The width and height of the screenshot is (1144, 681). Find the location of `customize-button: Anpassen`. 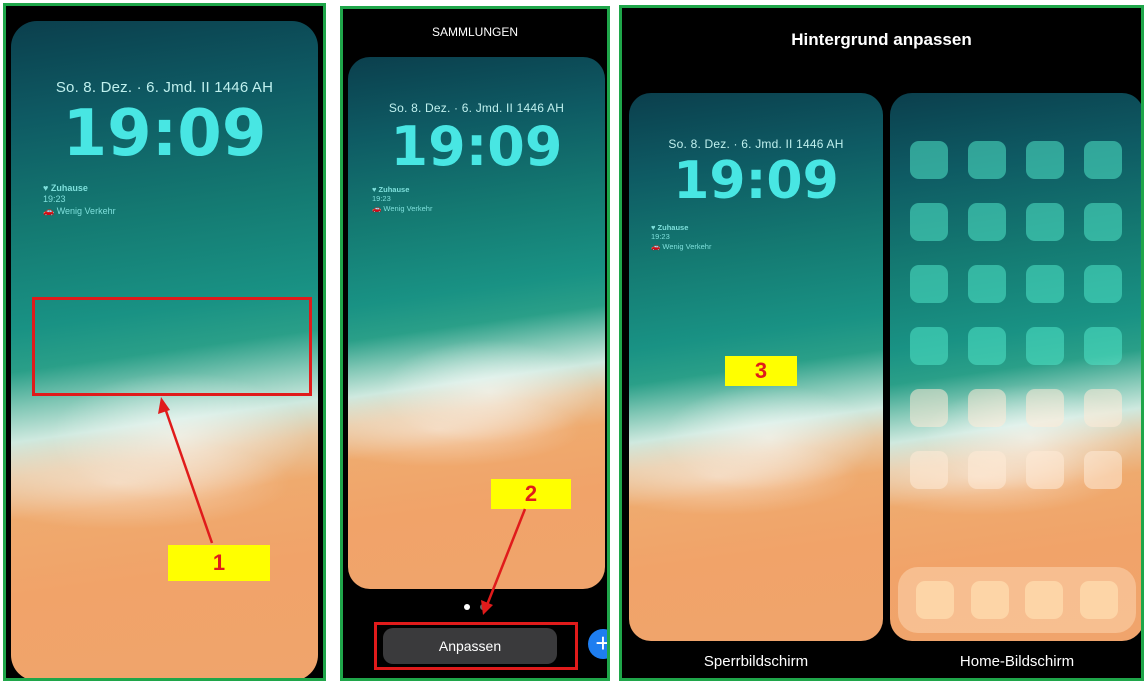

customize-button: Anpassen is located at coordinates (470, 646).